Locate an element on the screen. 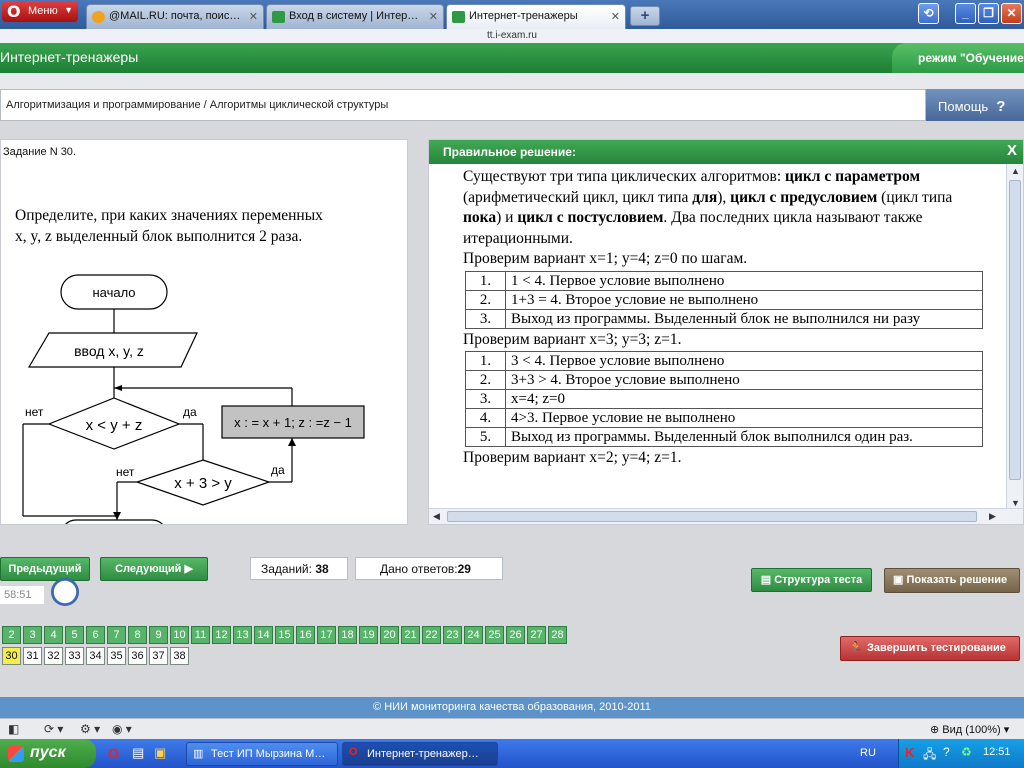  app-title: Интернет-тренажеры is located at coordinates (69, 57).